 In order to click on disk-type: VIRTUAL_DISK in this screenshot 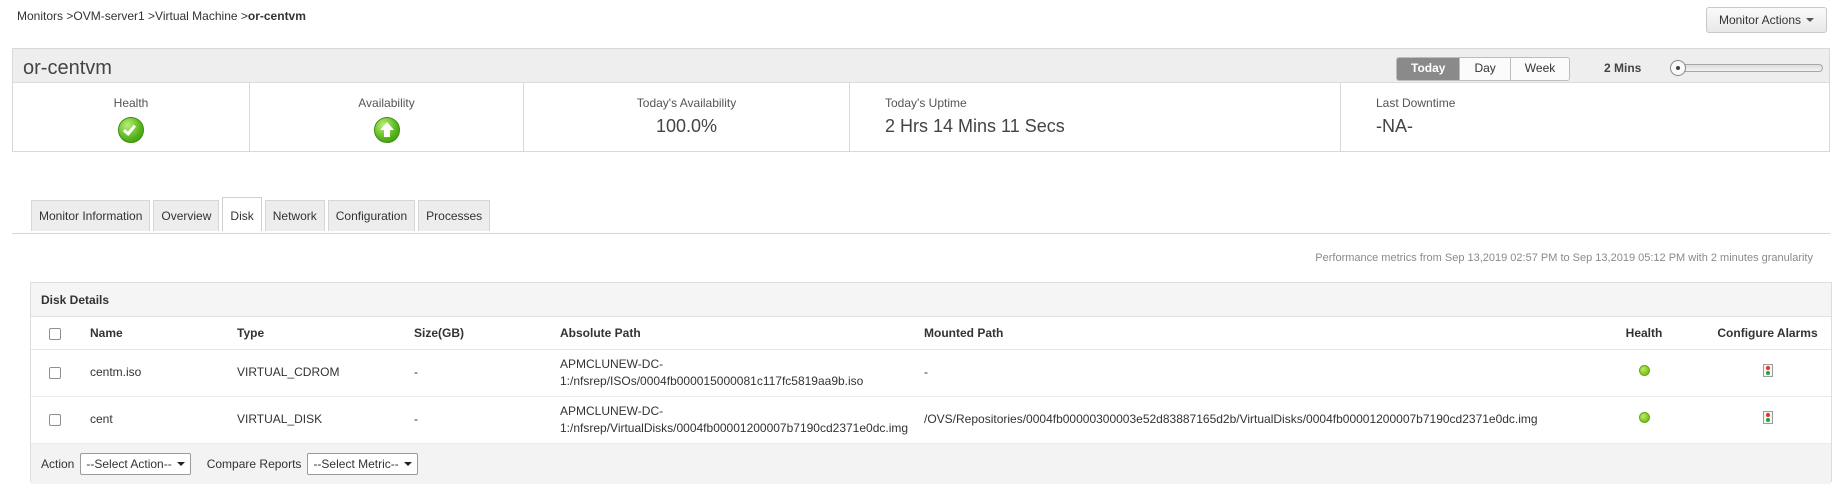, I will do `click(319, 420)`.